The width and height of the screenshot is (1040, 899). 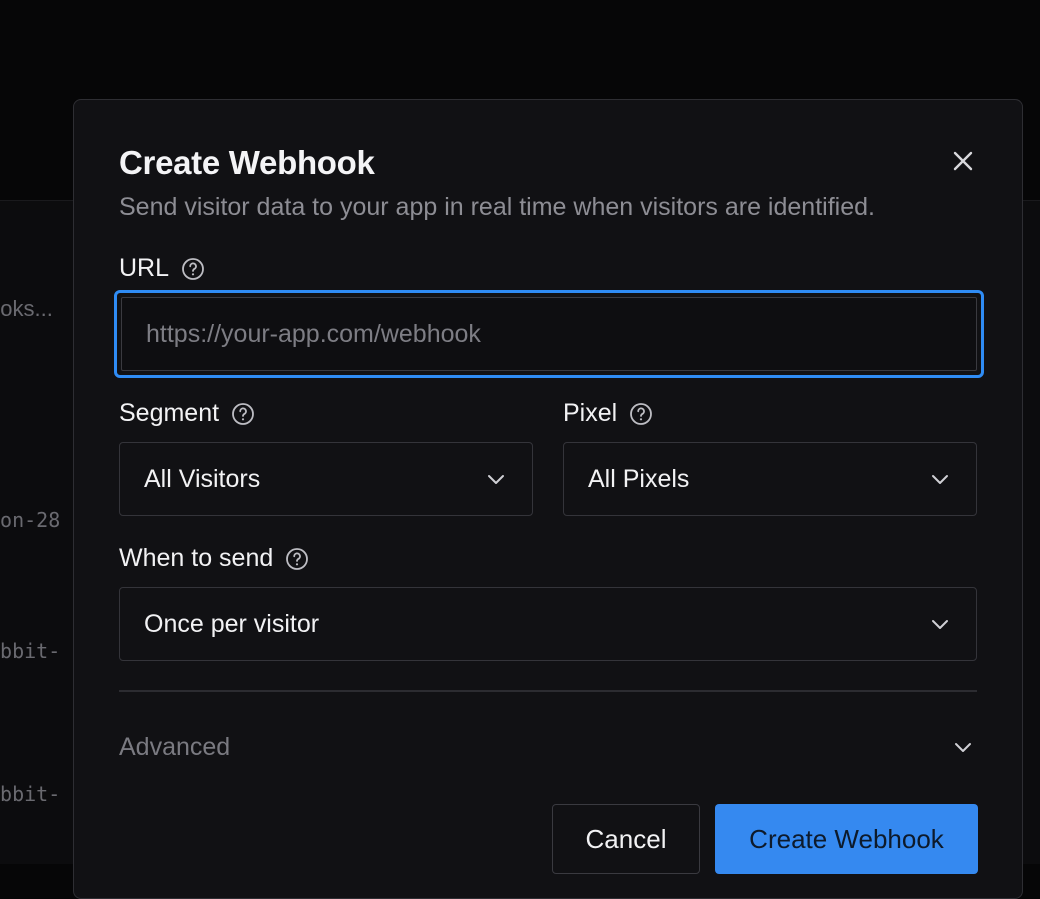 What do you see at coordinates (638, 479) in the screenshot?
I see `pixel-value: All Pixels` at bounding box center [638, 479].